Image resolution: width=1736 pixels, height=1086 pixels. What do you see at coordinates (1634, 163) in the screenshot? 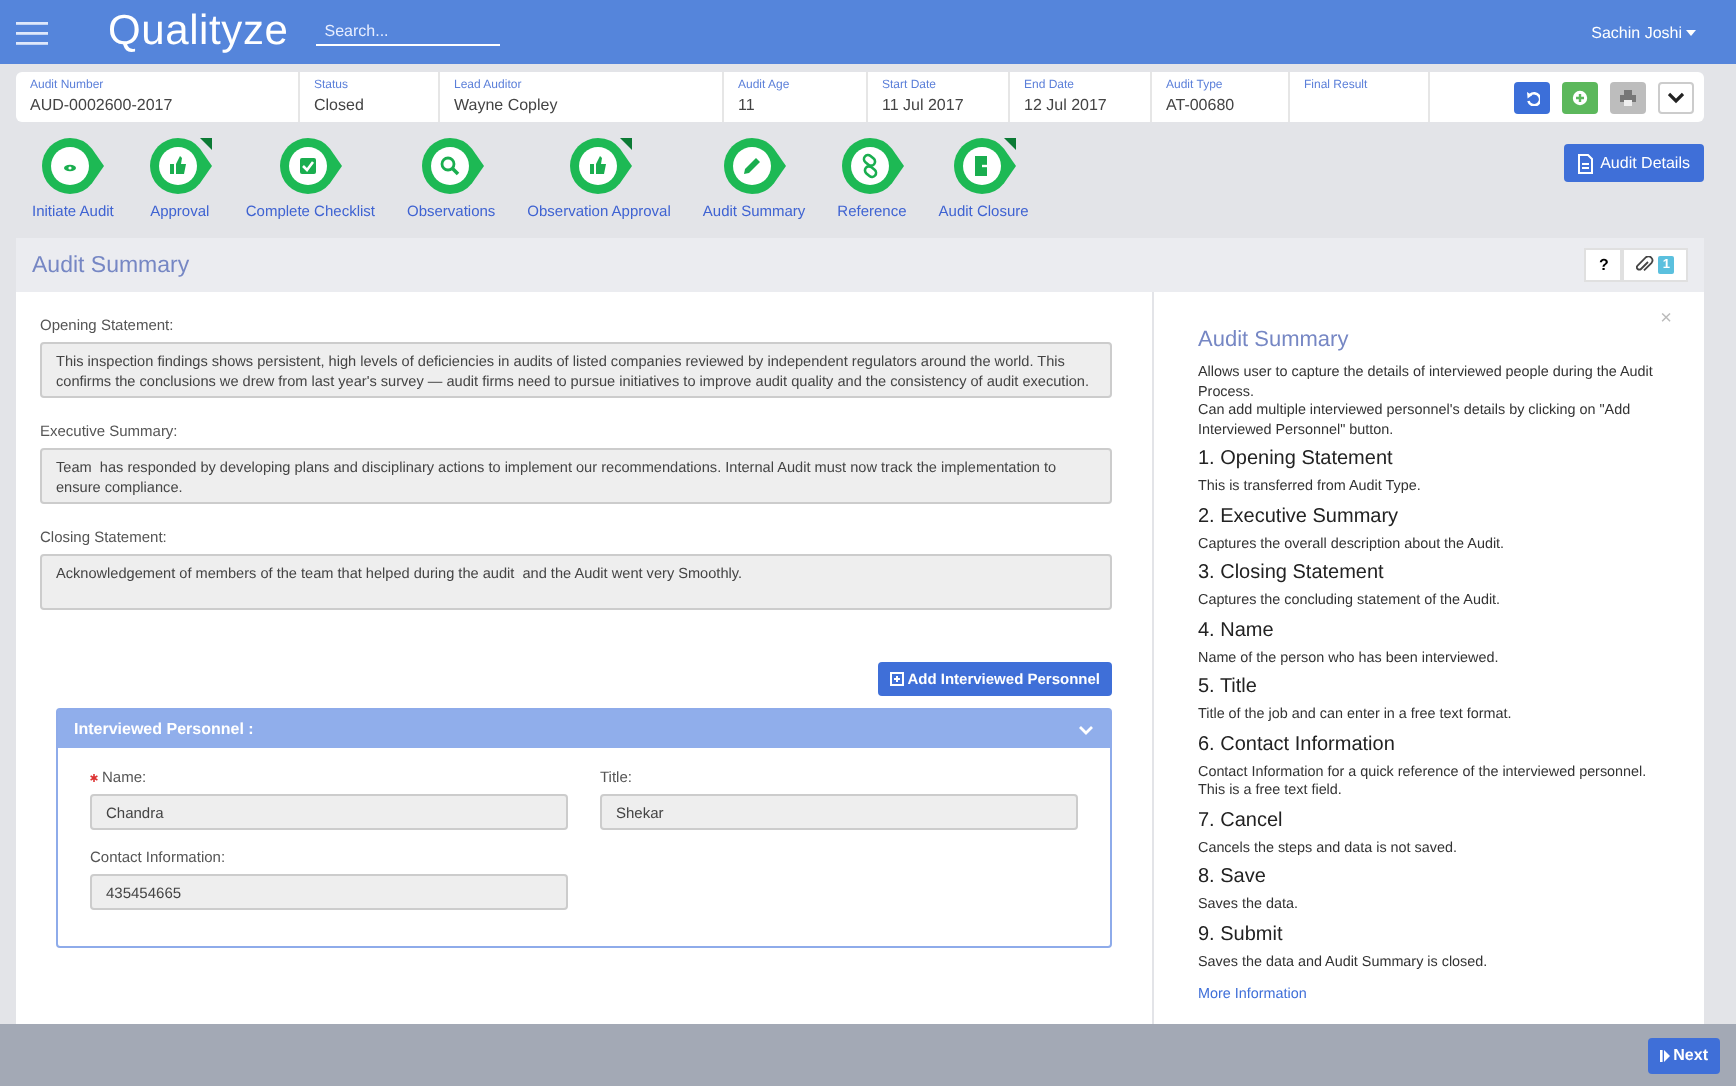
I see `audit-details-button: Audit Details` at bounding box center [1634, 163].